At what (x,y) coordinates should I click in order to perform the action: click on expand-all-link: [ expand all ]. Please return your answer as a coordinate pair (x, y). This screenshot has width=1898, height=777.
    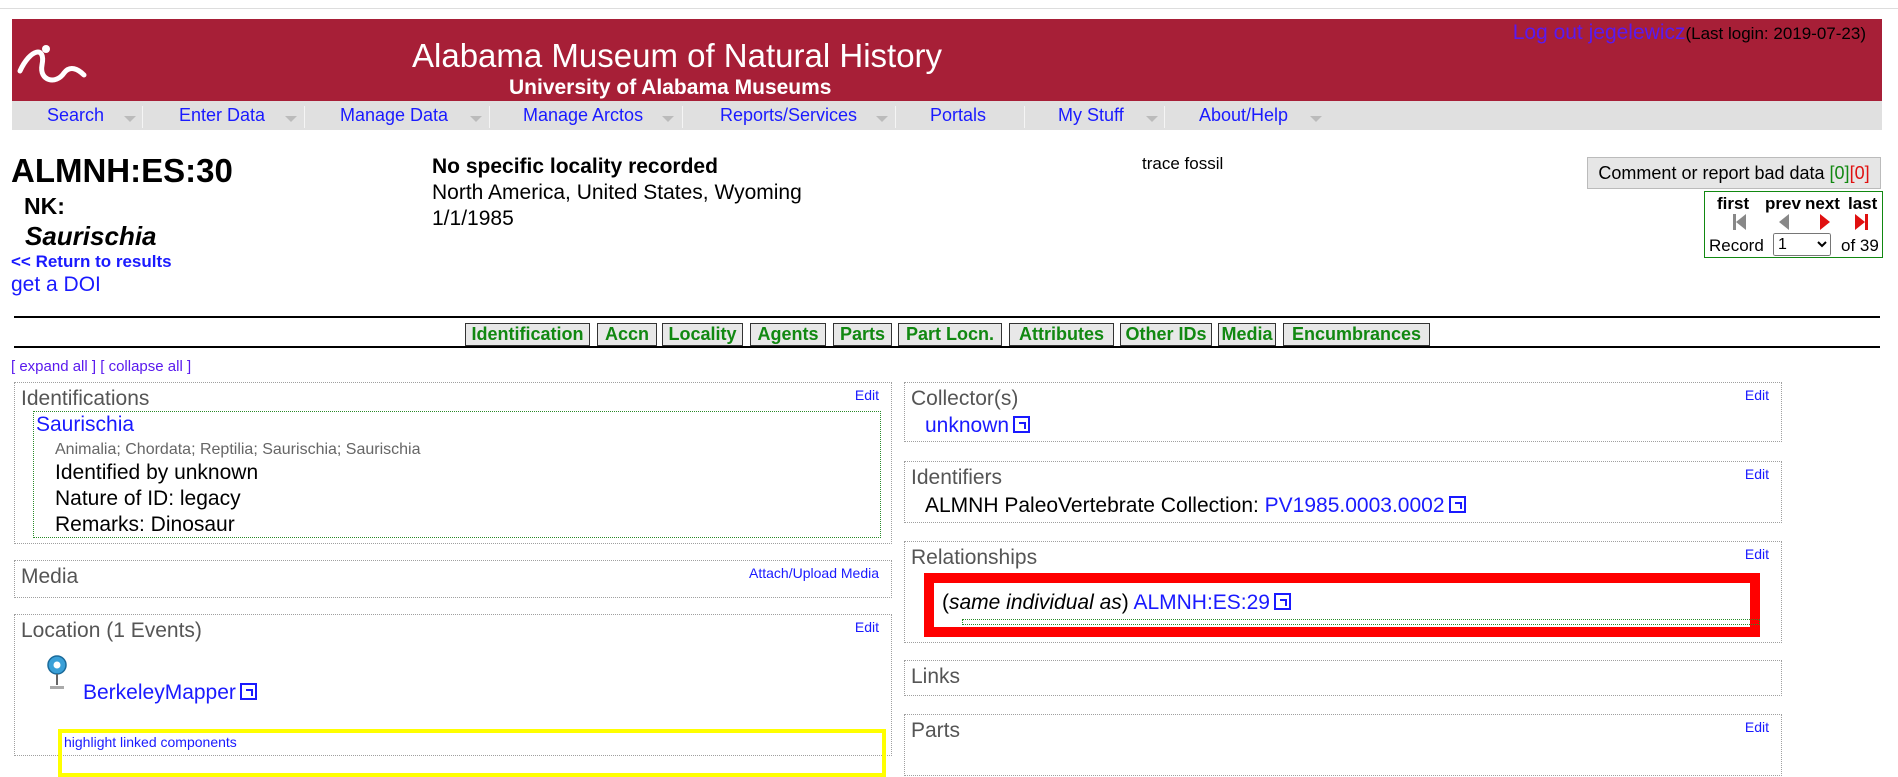
    Looking at the image, I should click on (53, 366).